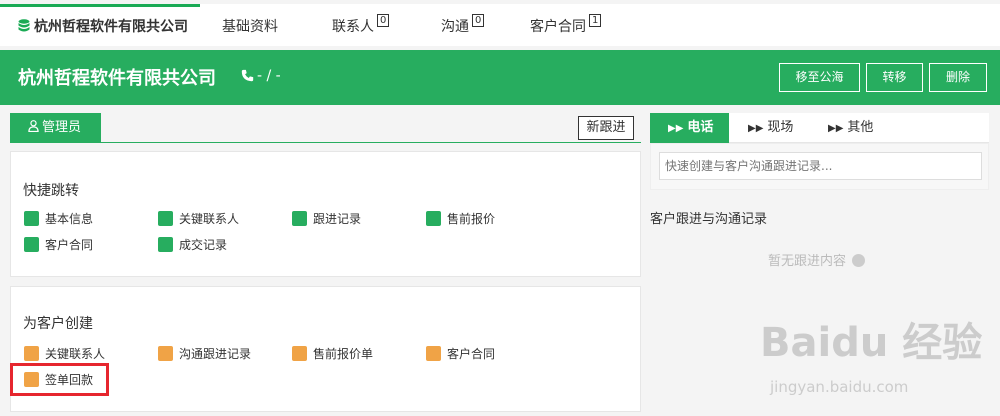 The height and width of the screenshot is (416, 1000). Describe the element at coordinates (24, 25) in the screenshot. I see `database-icon` at that location.